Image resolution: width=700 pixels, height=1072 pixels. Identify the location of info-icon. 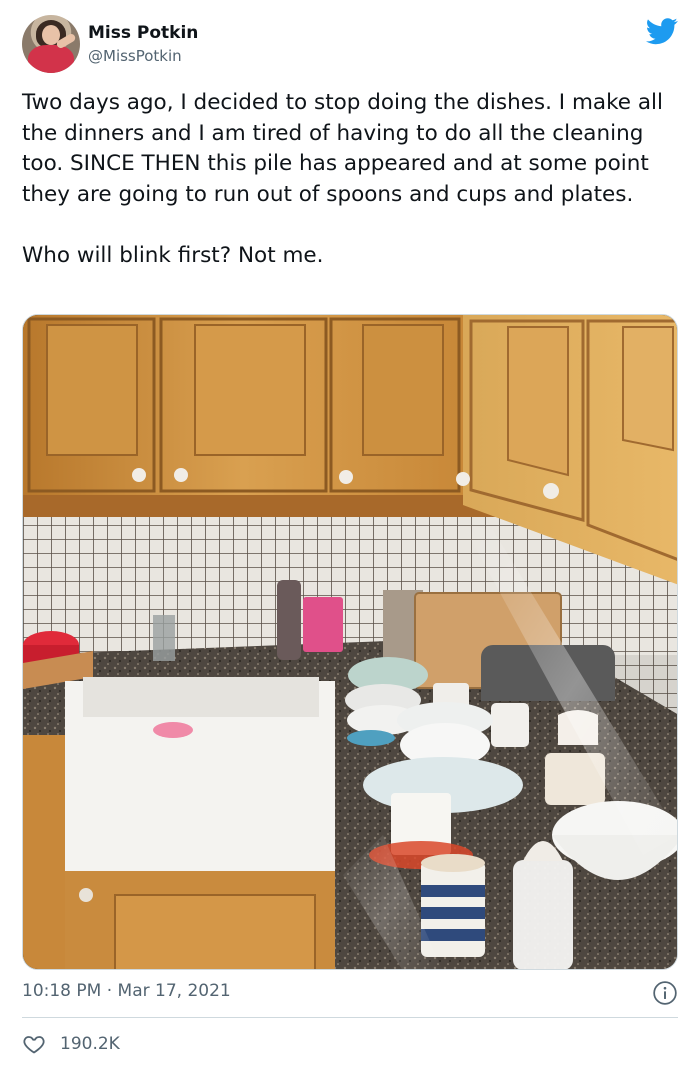
(665, 993).